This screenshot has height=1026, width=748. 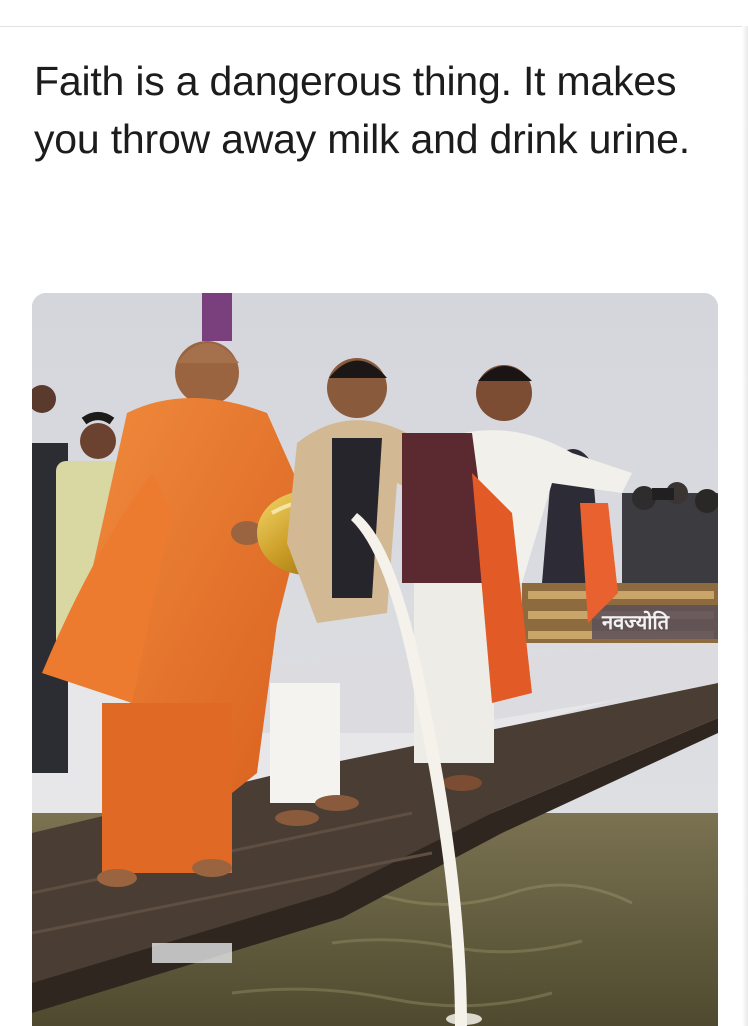 What do you see at coordinates (217, 317) in the screenshot?
I see `purple-pole` at bounding box center [217, 317].